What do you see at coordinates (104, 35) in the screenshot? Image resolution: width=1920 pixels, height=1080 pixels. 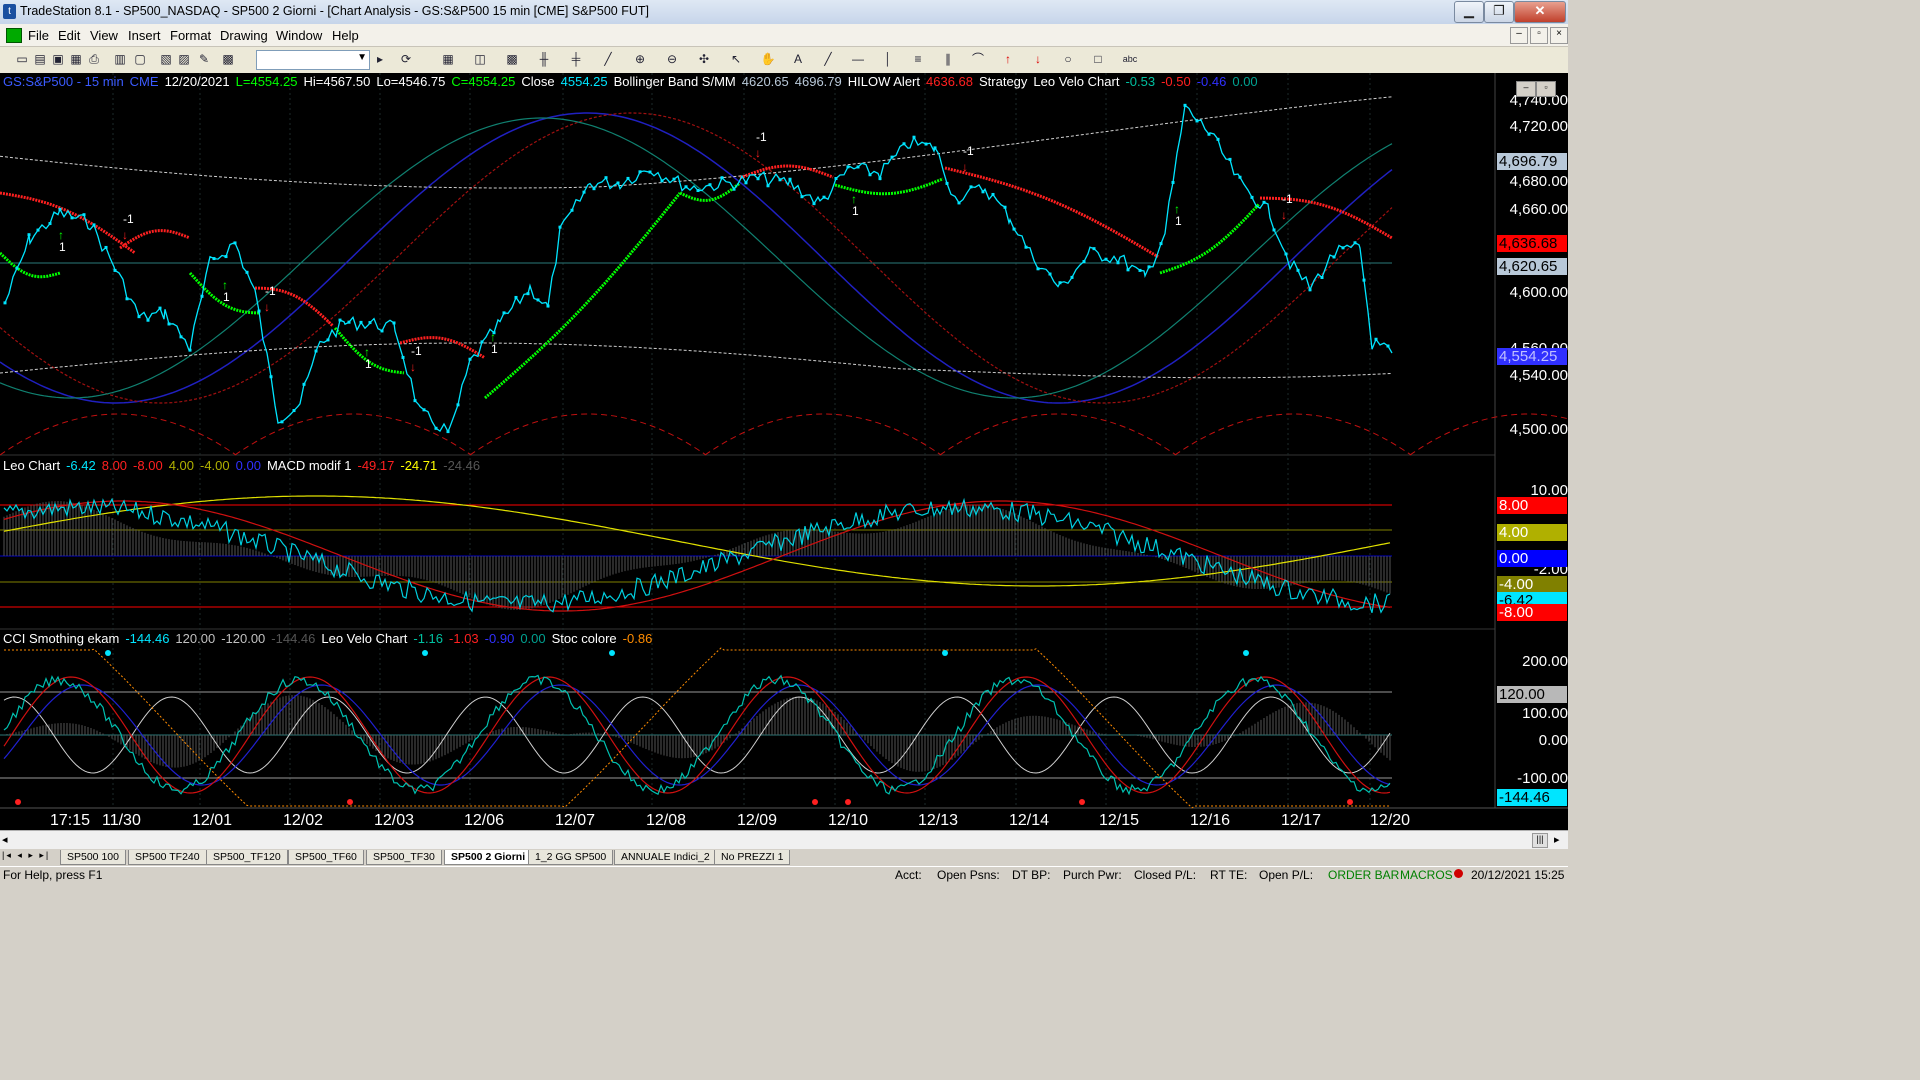 I see `menu-view: View` at bounding box center [104, 35].